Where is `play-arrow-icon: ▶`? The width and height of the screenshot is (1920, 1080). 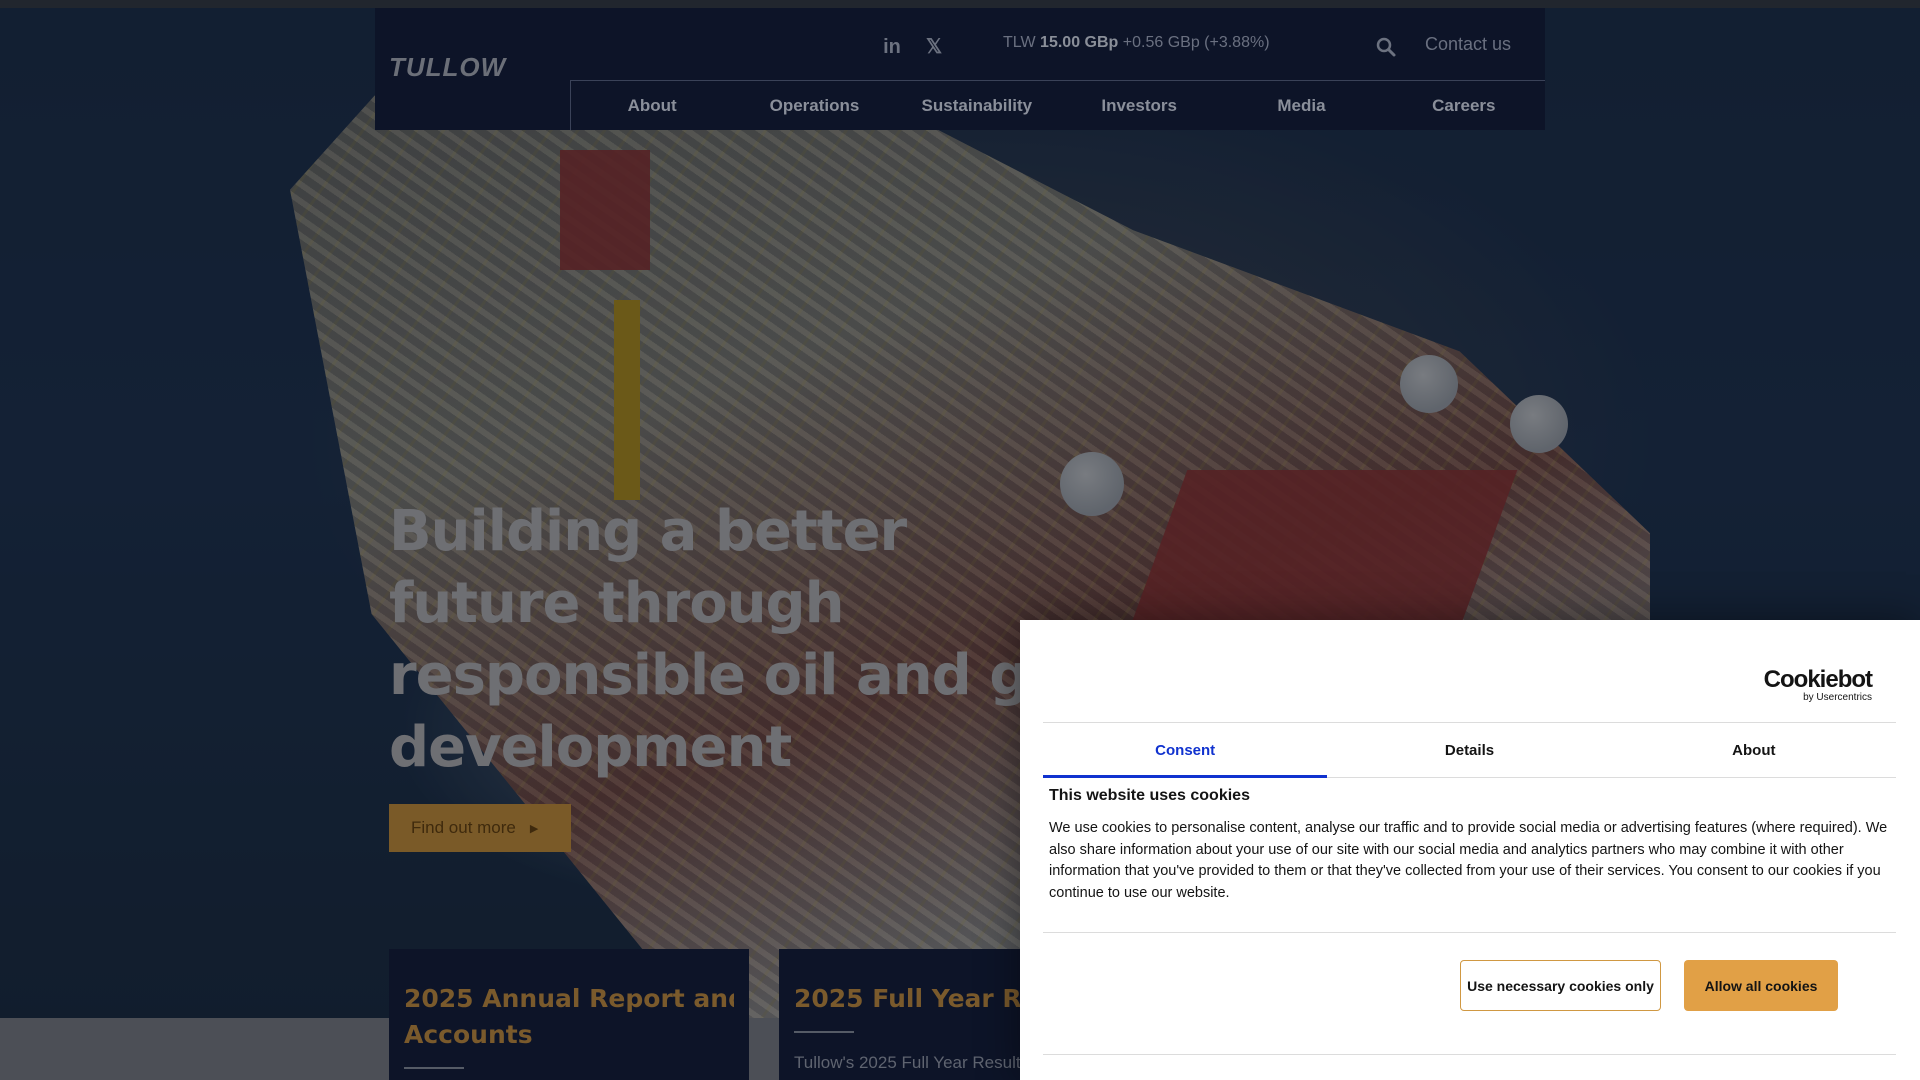 play-arrow-icon: ▶ is located at coordinates (534, 828).